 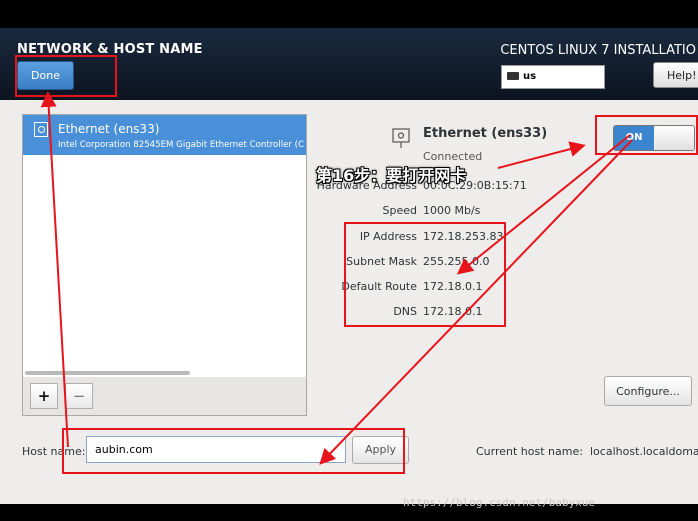 What do you see at coordinates (513, 76) in the screenshot?
I see `keyboard-icon` at bounding box center [513, 76].